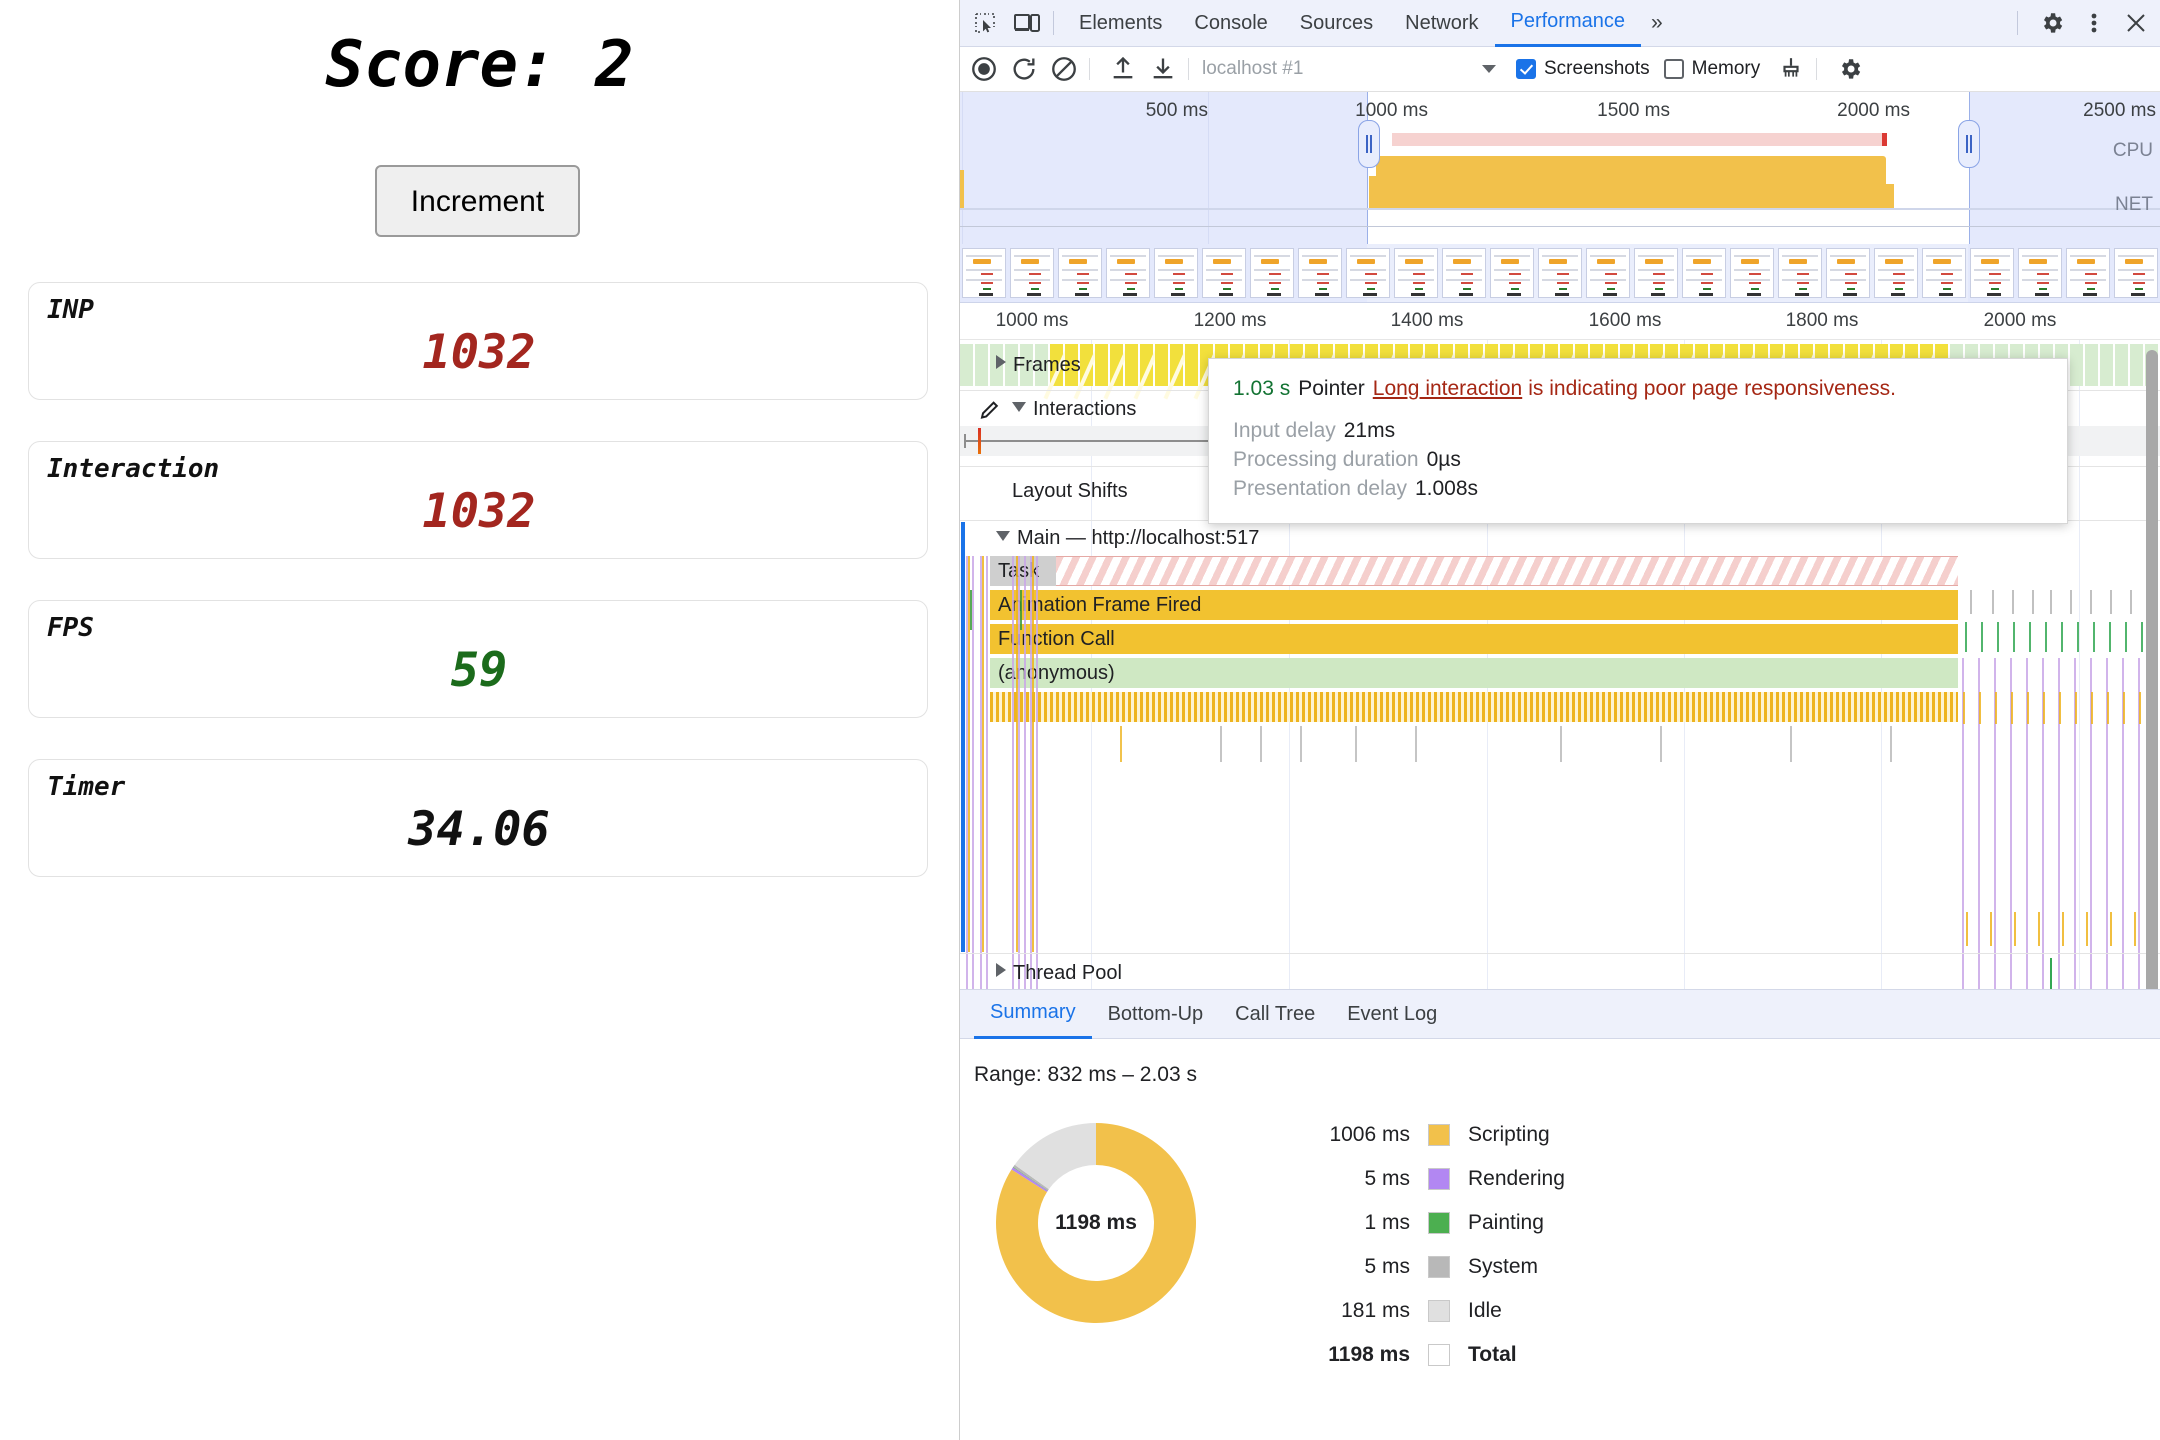 Image resolution: width=2160 pixels, height=1440 pixels. I want to click on legend-row: 1006 ms Scripting, so click(1412, 1135).